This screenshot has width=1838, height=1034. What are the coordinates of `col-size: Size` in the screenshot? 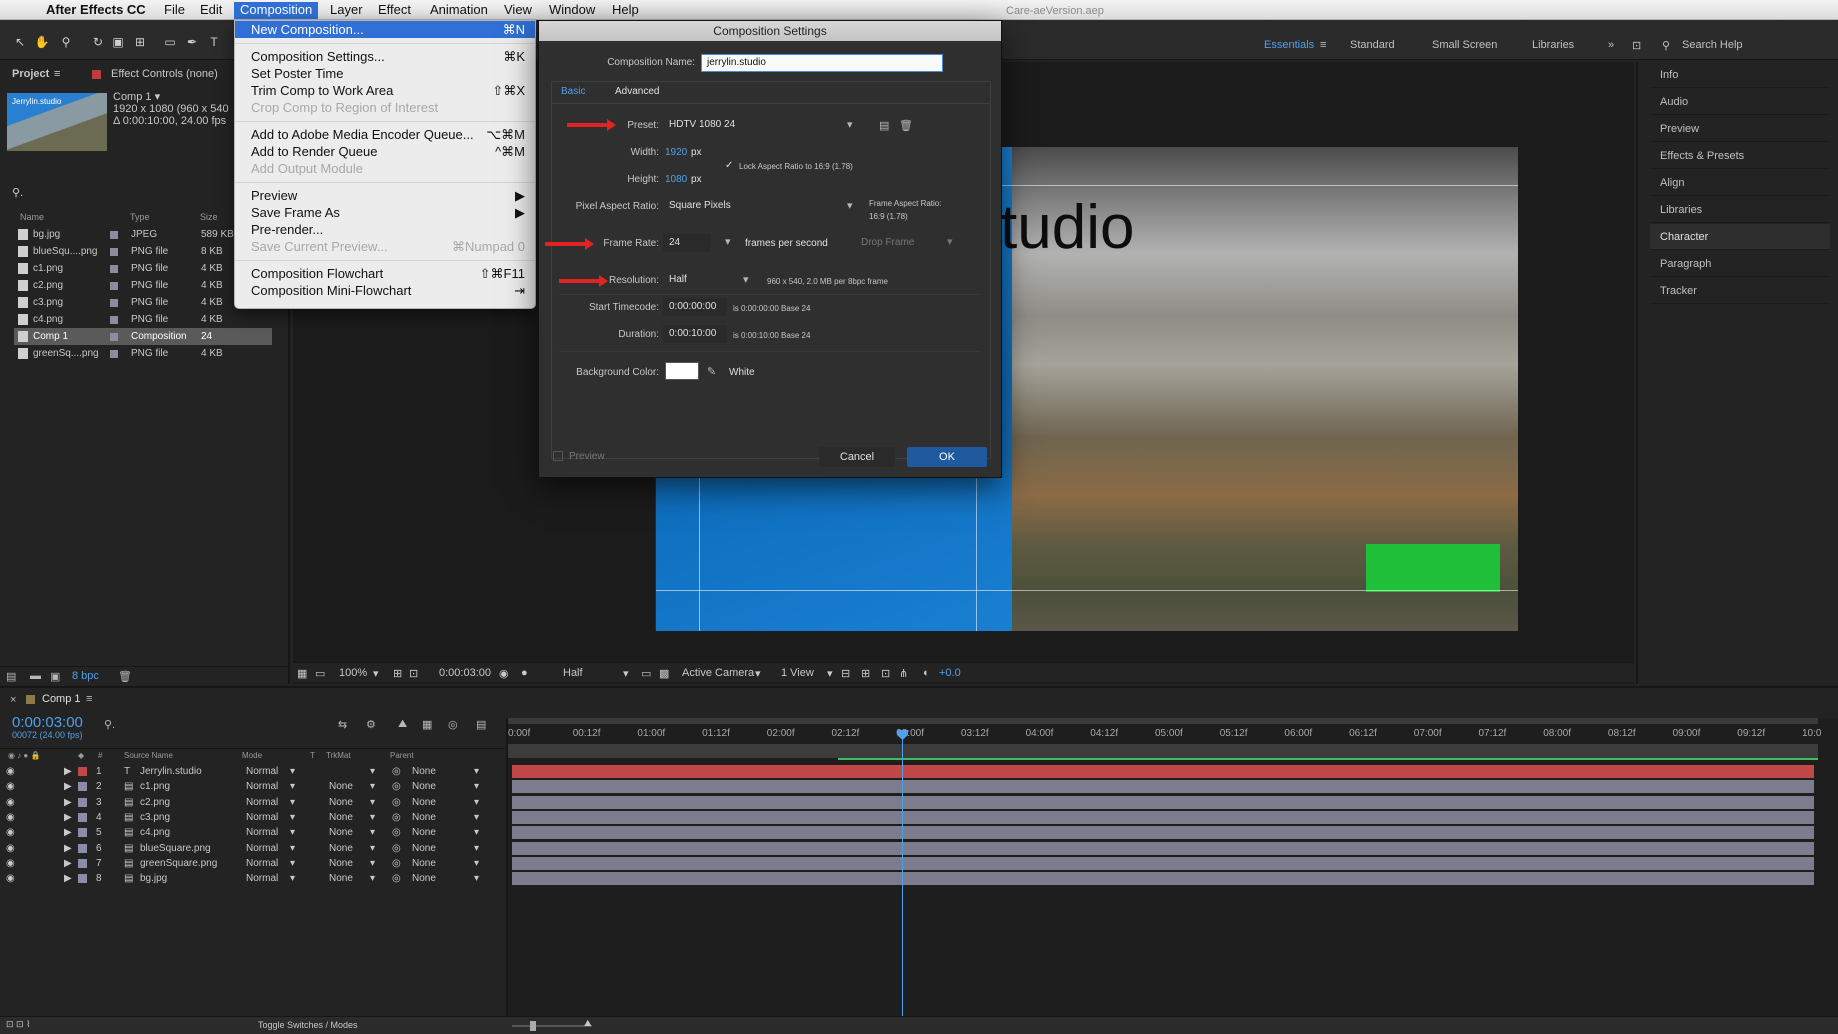 It's located at (209, 217).